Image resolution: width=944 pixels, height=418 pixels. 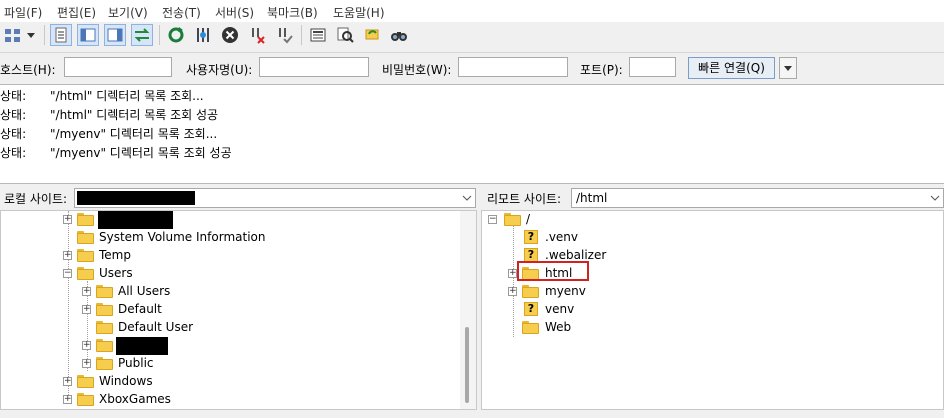 I want to click on search-icon, so click(x=399, y=35).